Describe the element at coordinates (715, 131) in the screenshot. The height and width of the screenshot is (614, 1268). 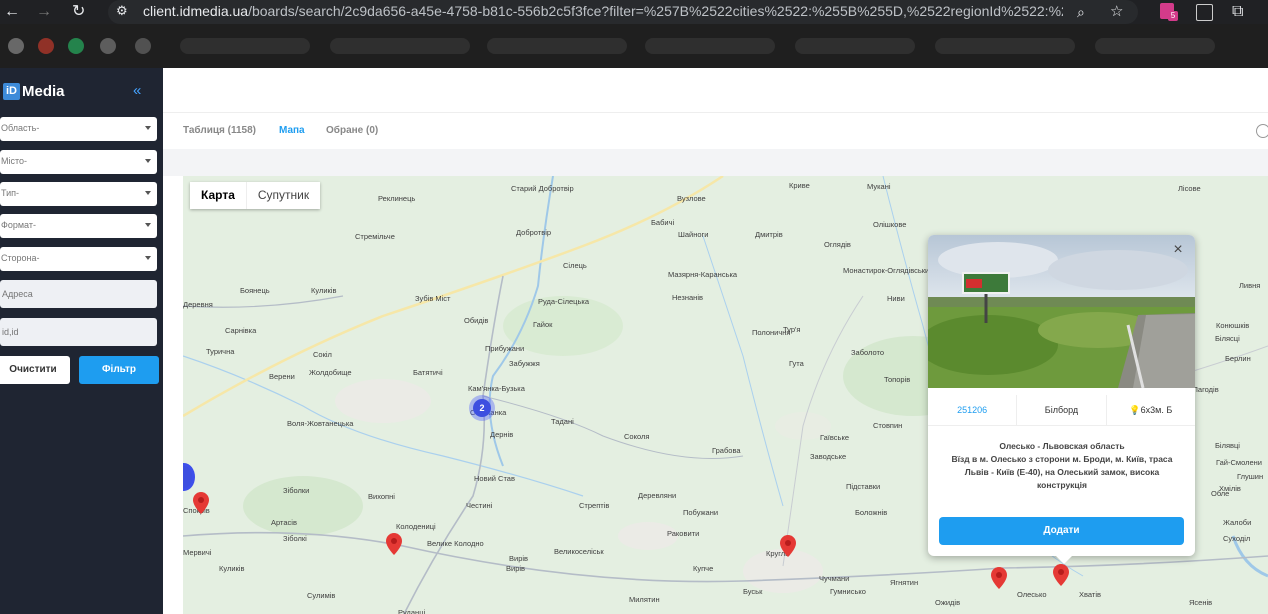
I see `view-tabs: Таблиця (1158) Мапа Обране (0)` at that location.